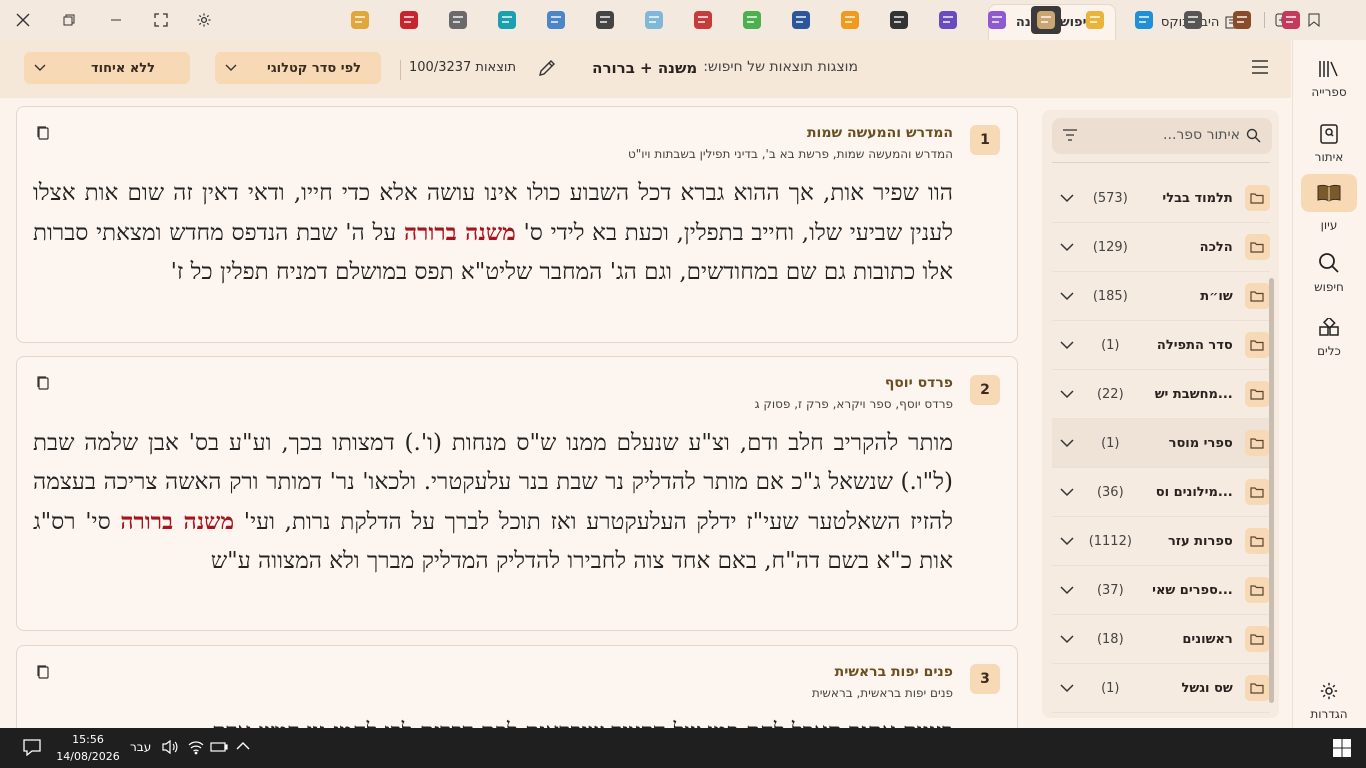 The height and width of the screenshot is (768, 1366). Describe the element at coordinates (1046, 20) in the screenshot. I see `otzaria-app-icon` at that location.